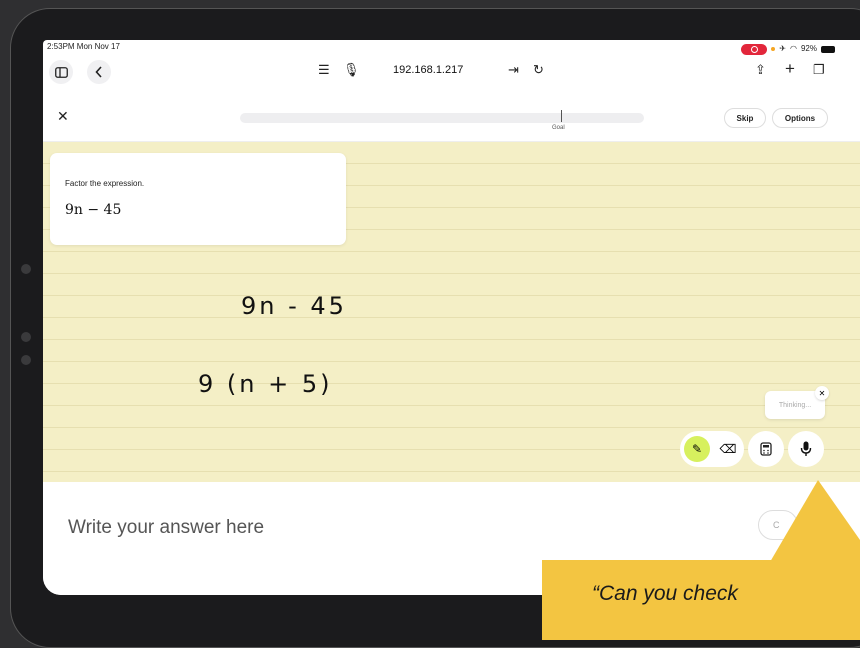 Image resolution: width=860 pixels, height=648 pixels. What do you see at coordinates (198, 199) in the screenshot?
I see `question-card: Factor the expression. 9n − 45` at bounding box center [198, 199].